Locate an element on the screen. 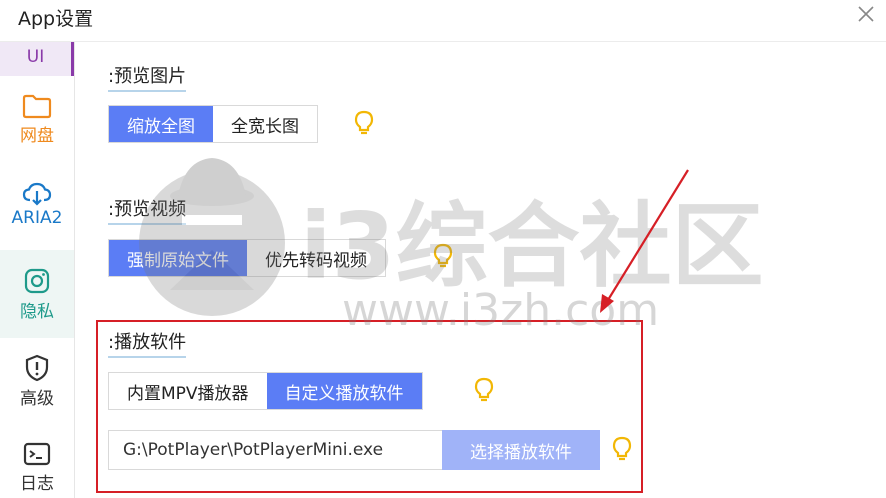 This screenshot has height=498, width=886. sidebar-item-privacy: 隐私 is located at coordinates (37, 294).